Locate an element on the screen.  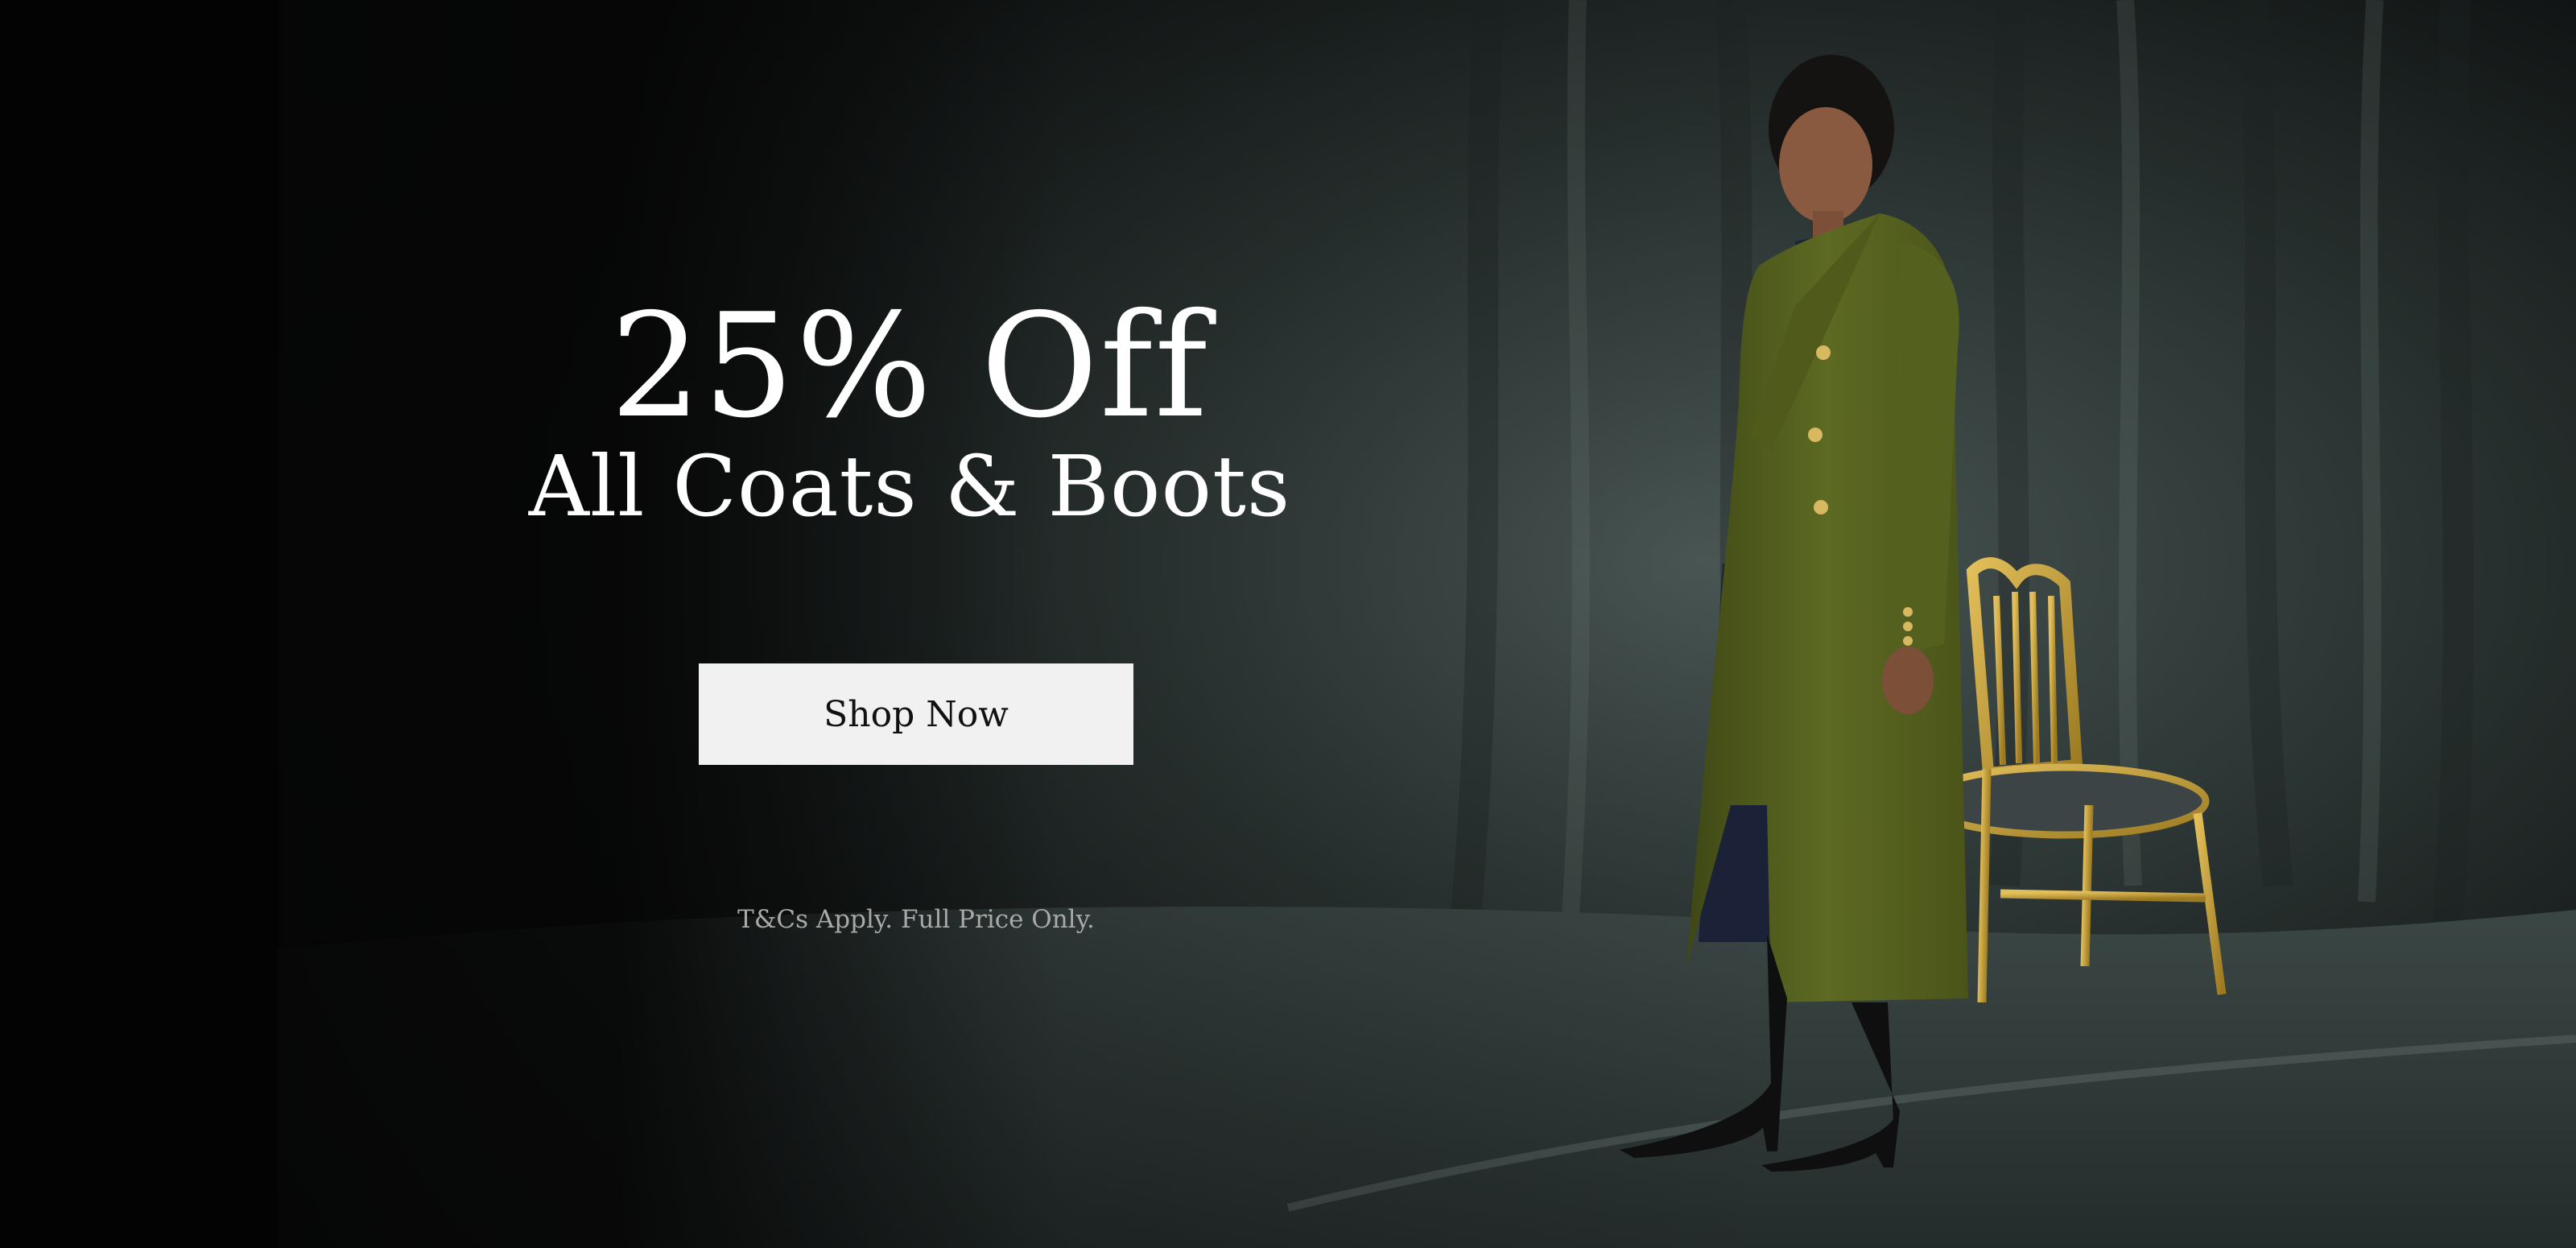
promo-headline: 25% Off is located at coordinates (909, 366).